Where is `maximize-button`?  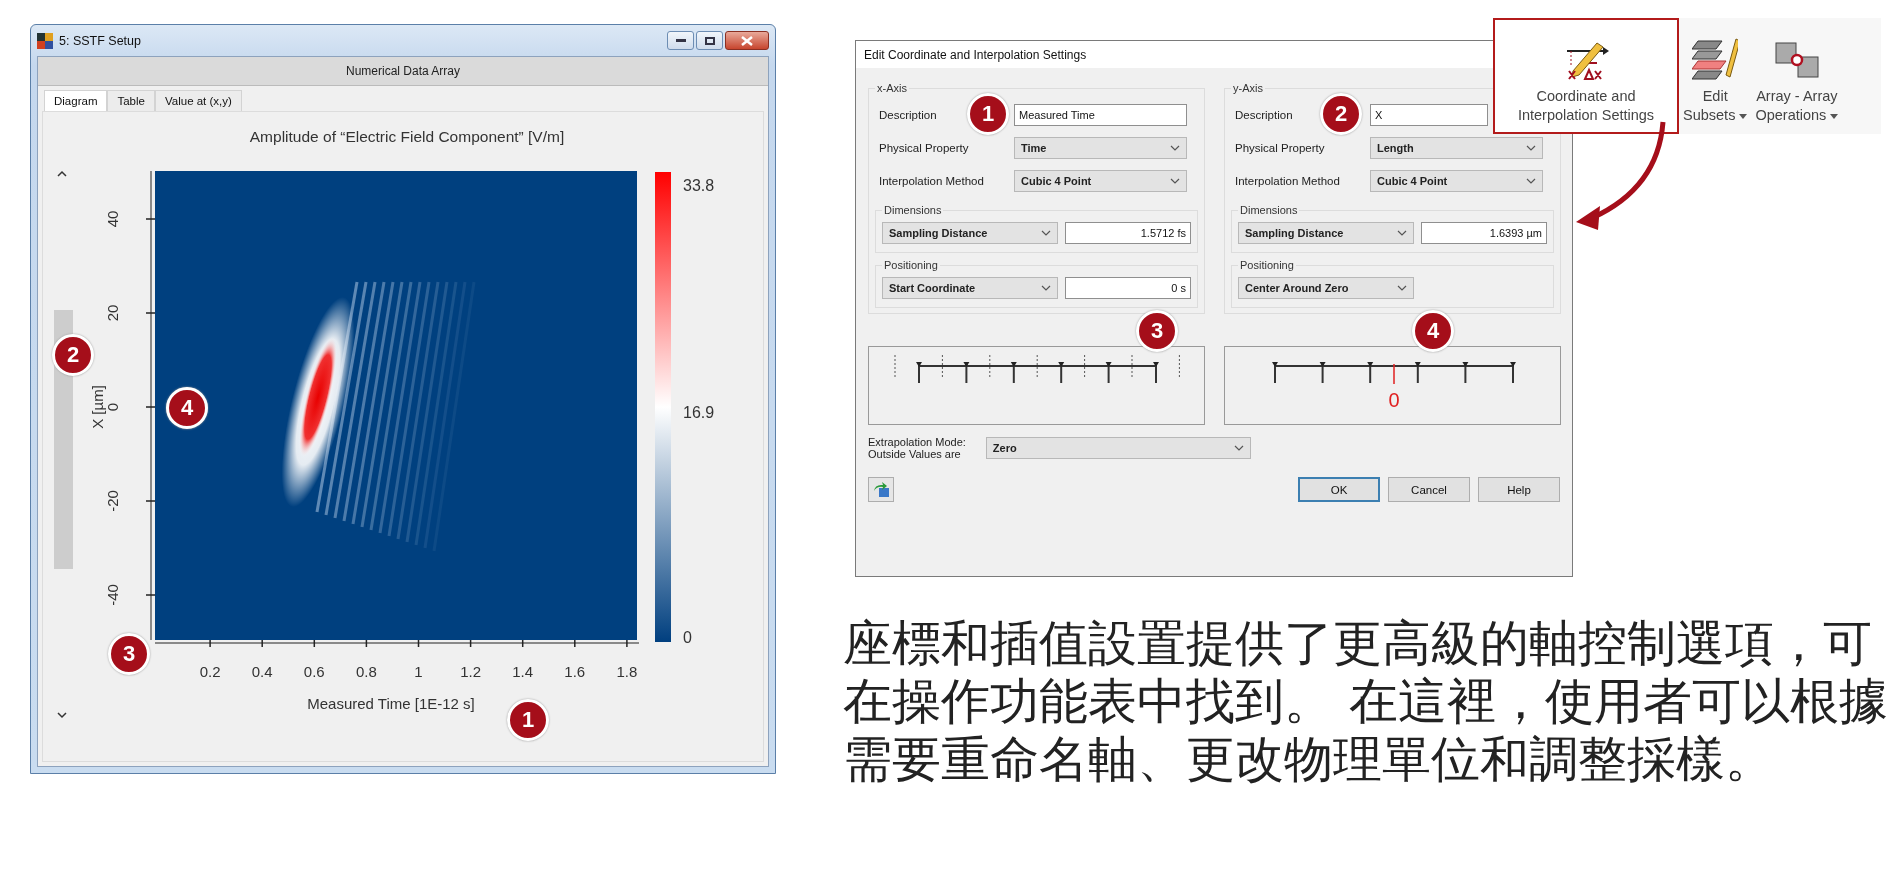 maximize-button is located at coordinates (709, 40).